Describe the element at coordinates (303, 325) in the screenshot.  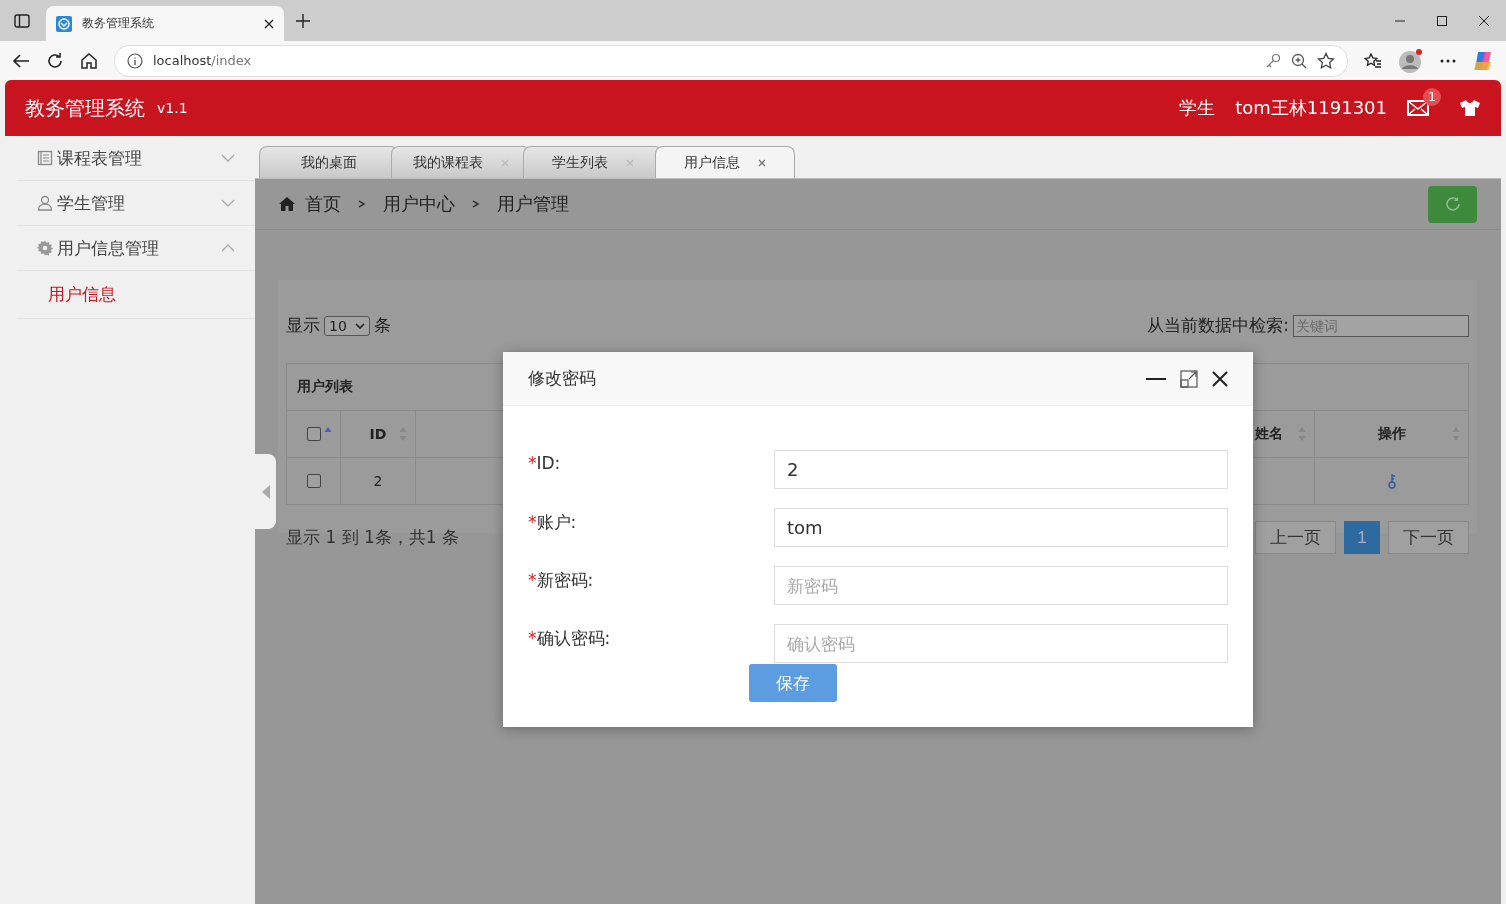
I see `show-label: 显示` at that location.